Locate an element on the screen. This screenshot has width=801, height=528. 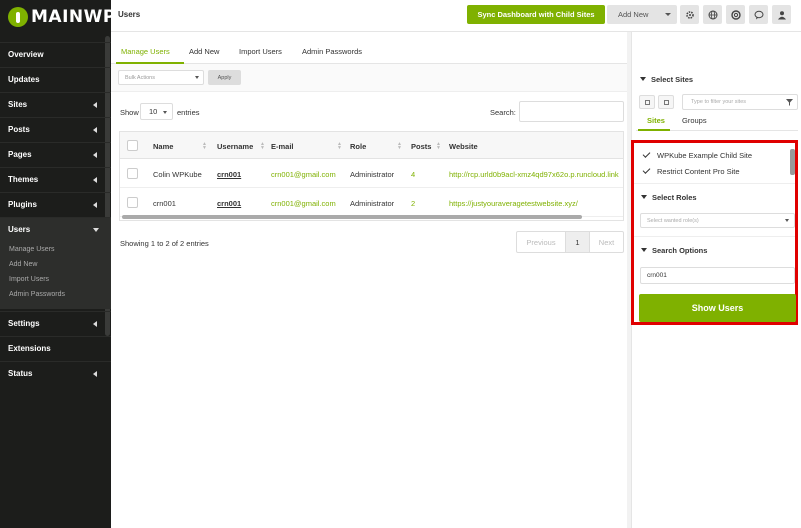
mainwp-logo: MAINWP is located at coordinates (62, 17).